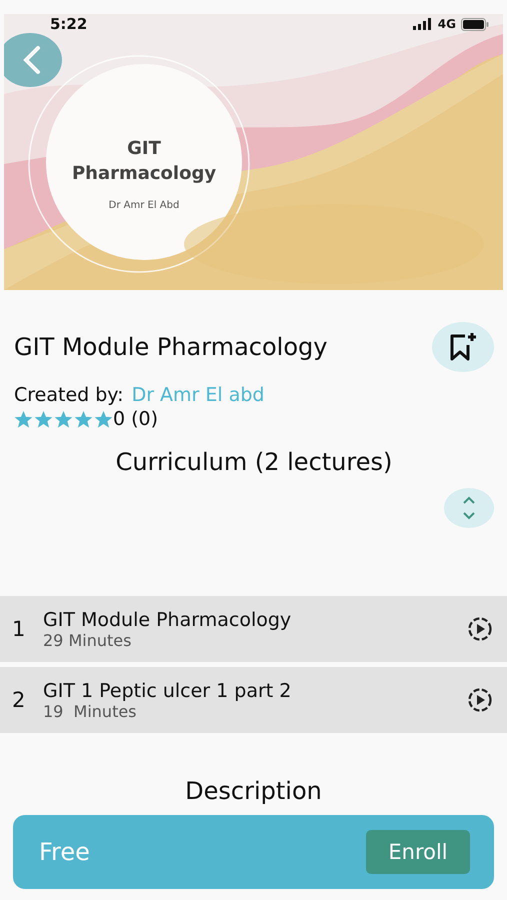  What do you see at coordinates (254, 462) in the screenshot?
I see `curriculum-heading: Curriculum (2 lectures)` at bounding box center [254, 462].